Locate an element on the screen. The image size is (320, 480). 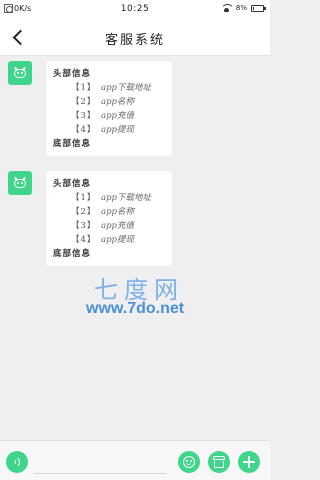
watermark-title: 七度网 is located at coordinates (139, 290).